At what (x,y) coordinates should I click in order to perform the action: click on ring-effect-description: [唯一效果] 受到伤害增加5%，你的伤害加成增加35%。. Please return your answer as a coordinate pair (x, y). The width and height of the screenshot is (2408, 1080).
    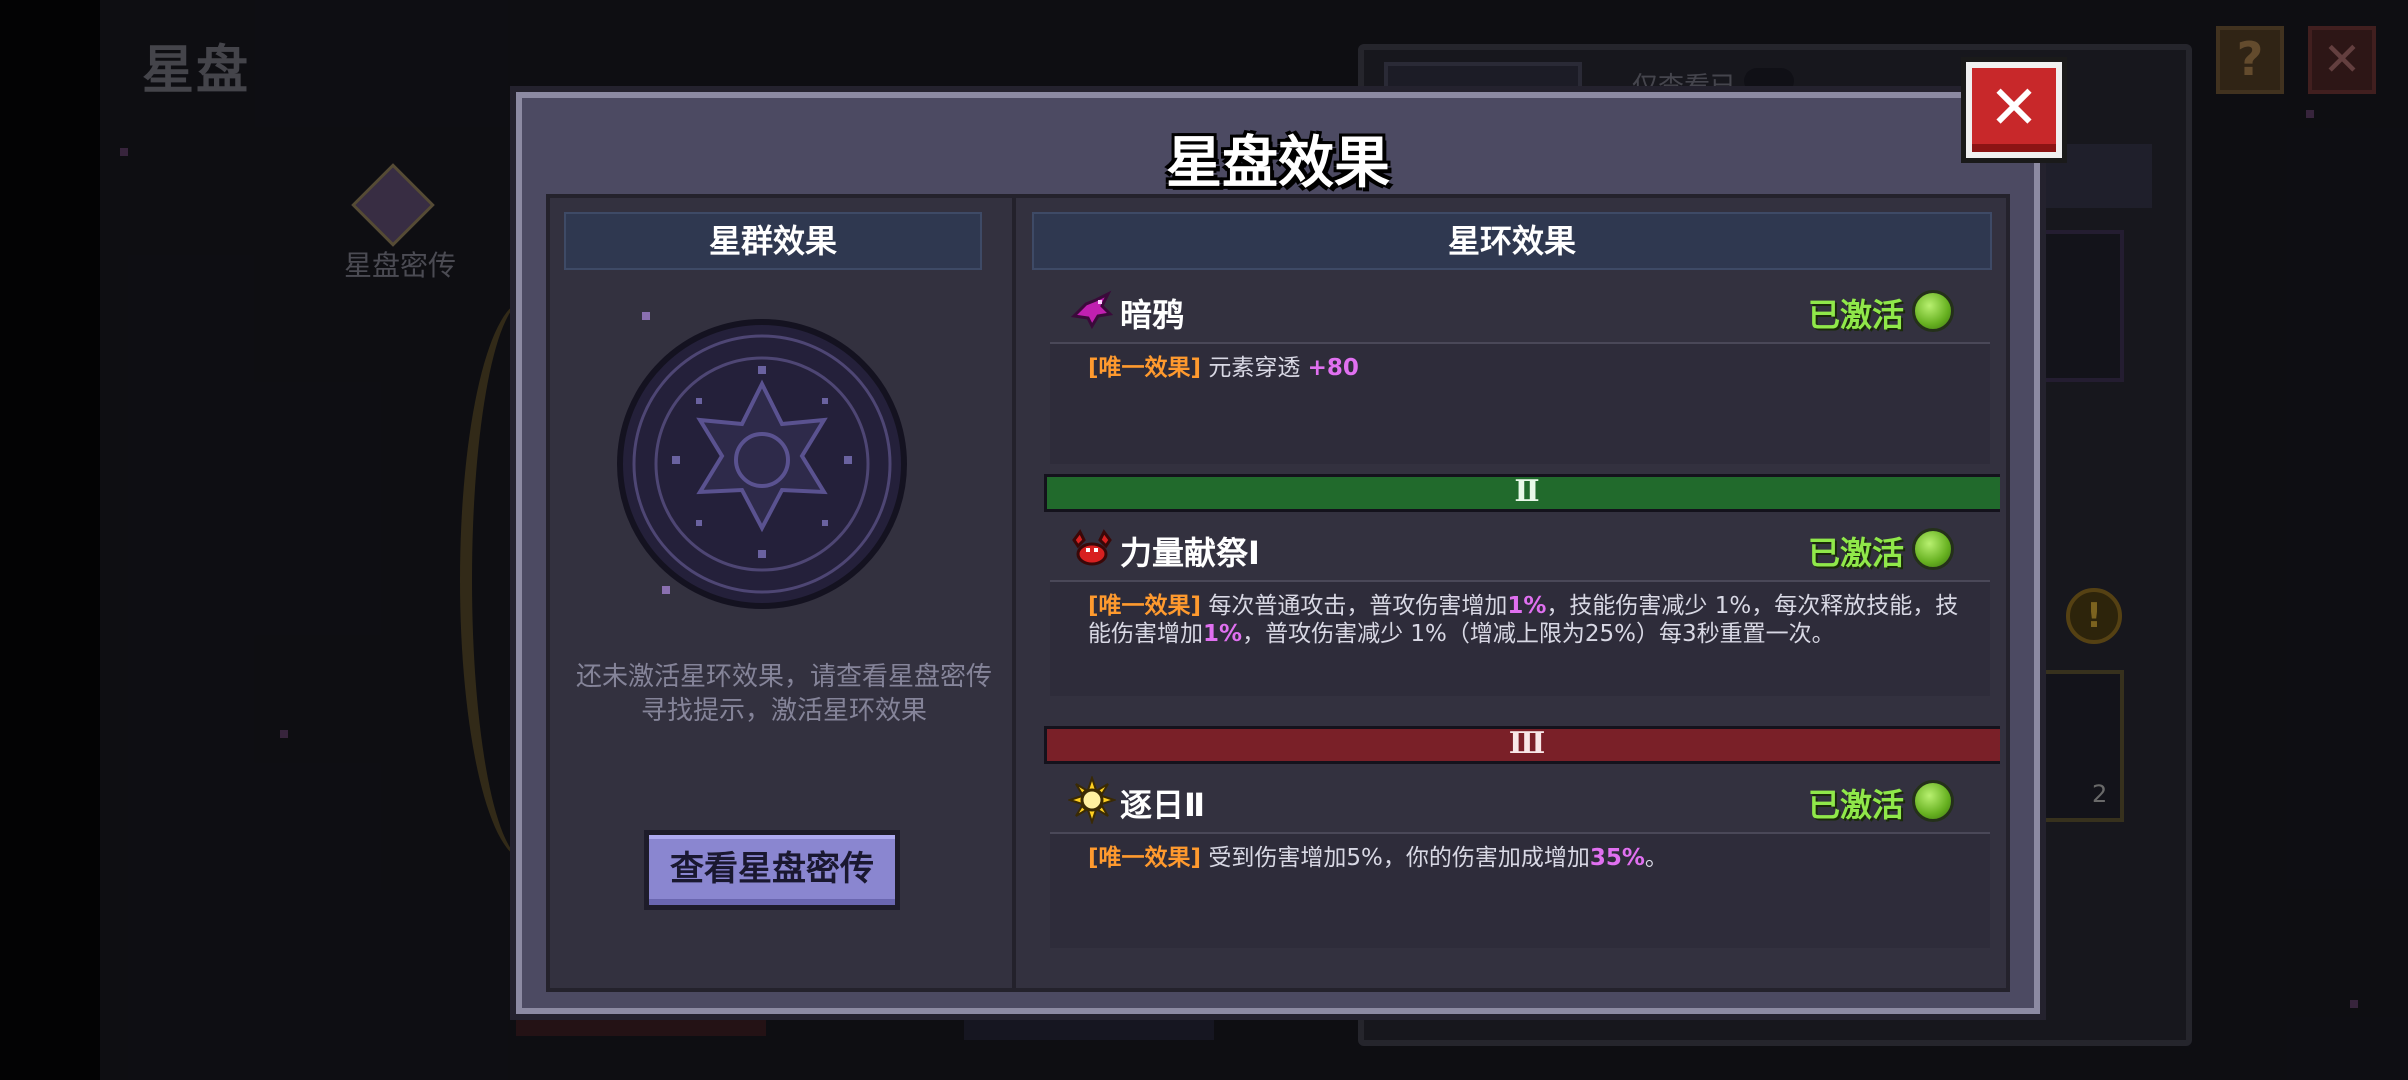
    Looking at the image, I should click on (1528, 858).